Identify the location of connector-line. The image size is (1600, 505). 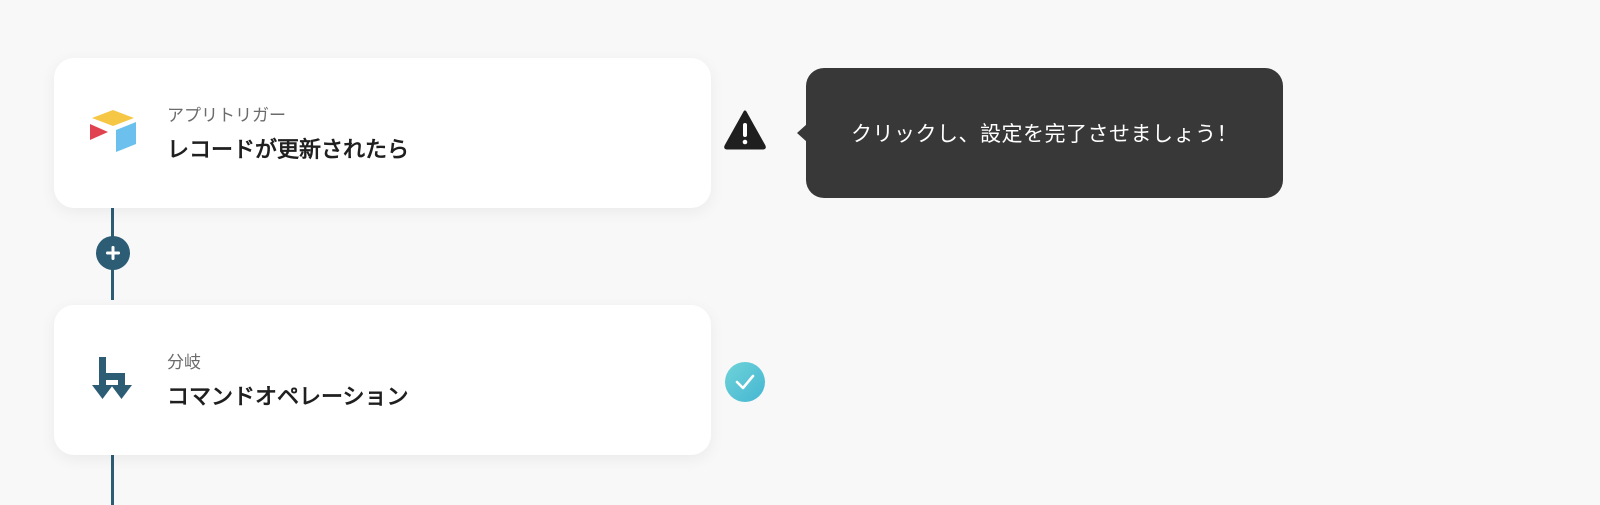
(112, 476).